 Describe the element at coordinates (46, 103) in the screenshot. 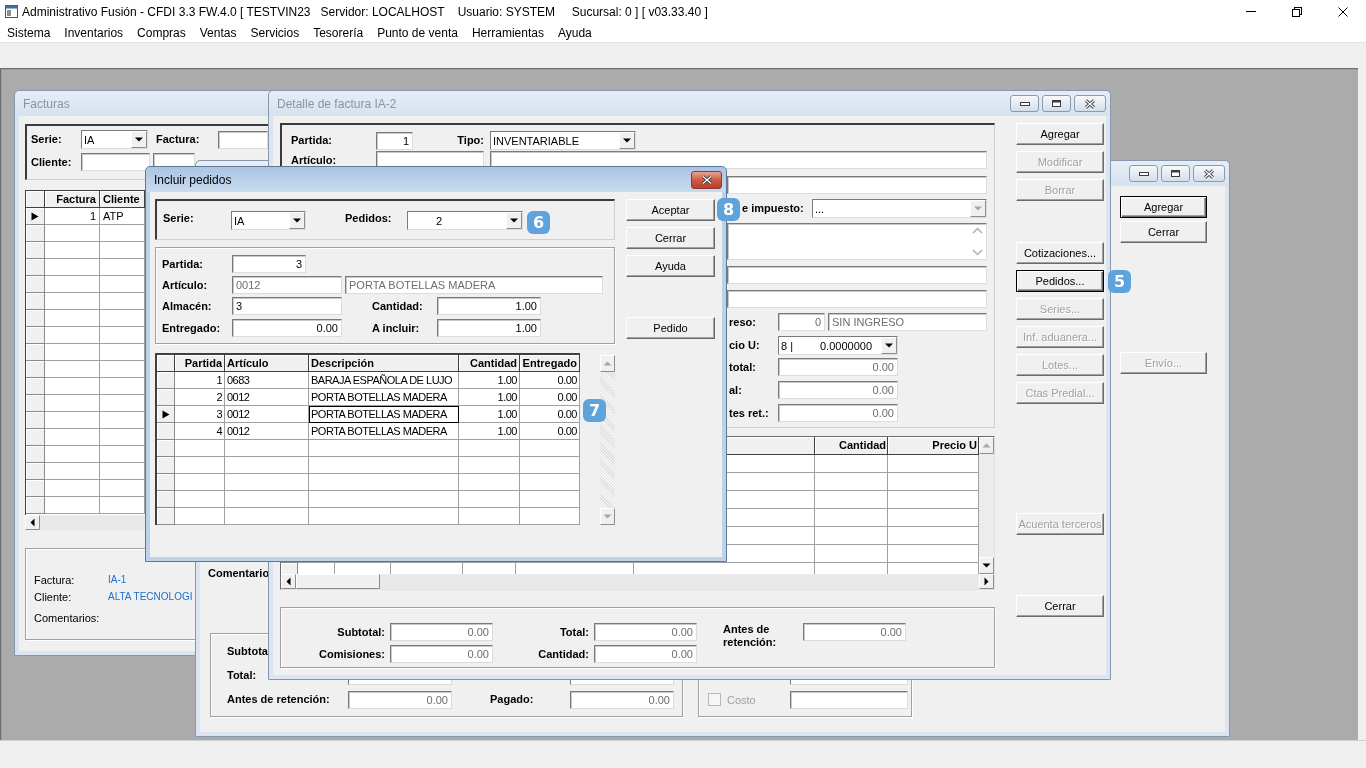

I see `window-title: Facturas` at that location.